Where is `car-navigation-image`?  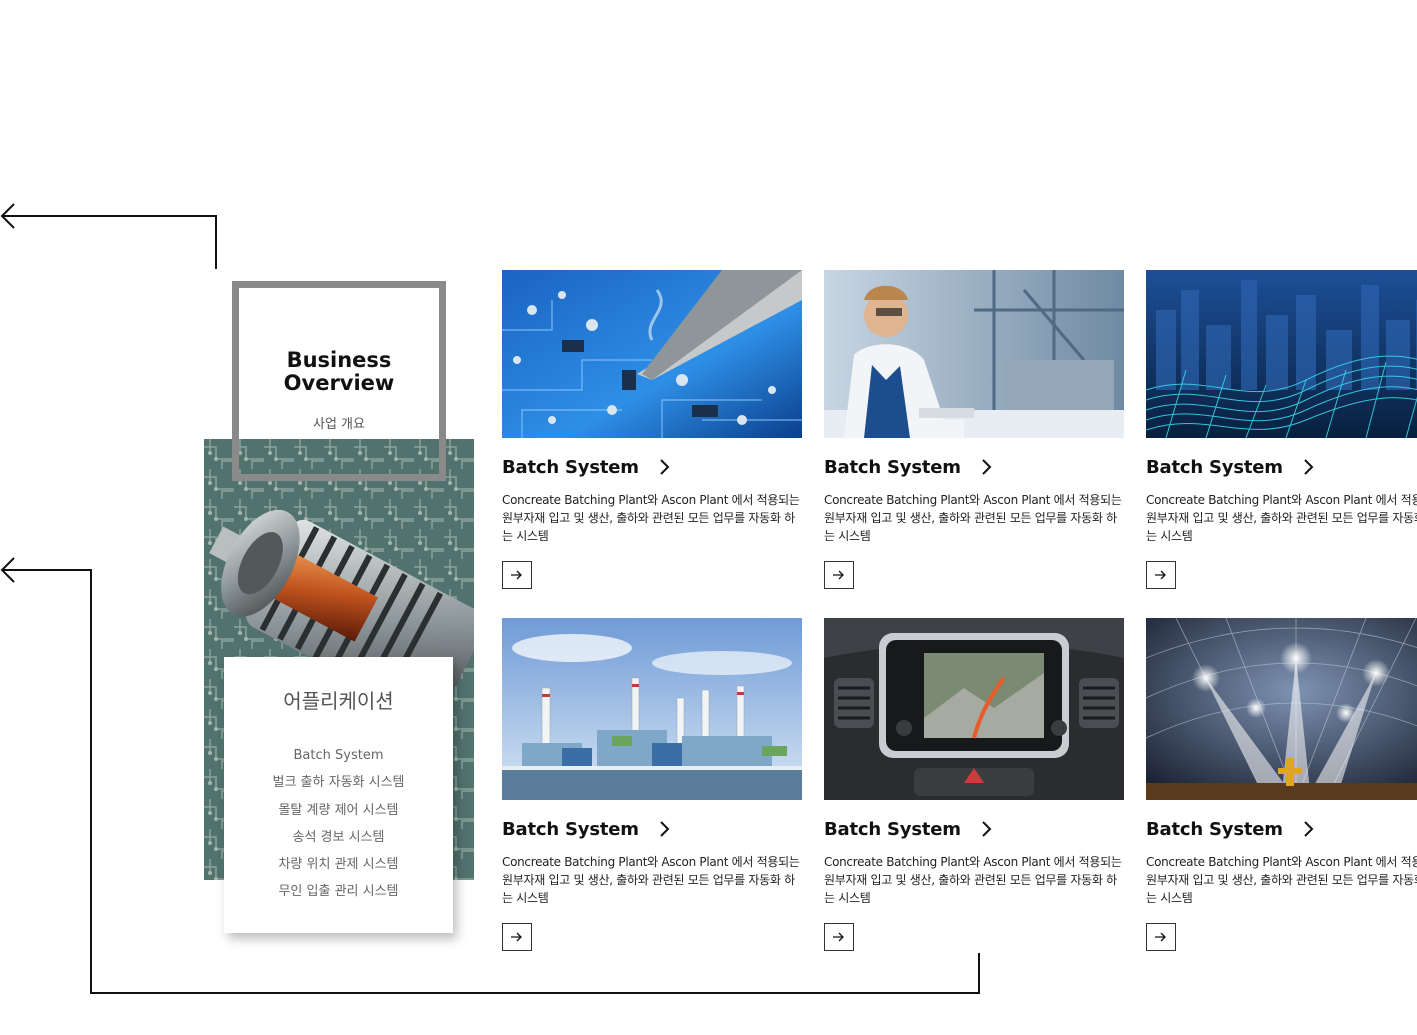
car-navigation-image is located at coordinates (974, 709).